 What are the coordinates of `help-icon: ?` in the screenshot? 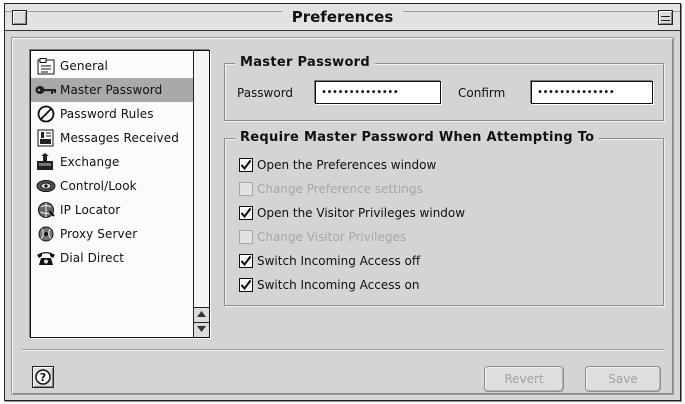 It's located at (43, 377).